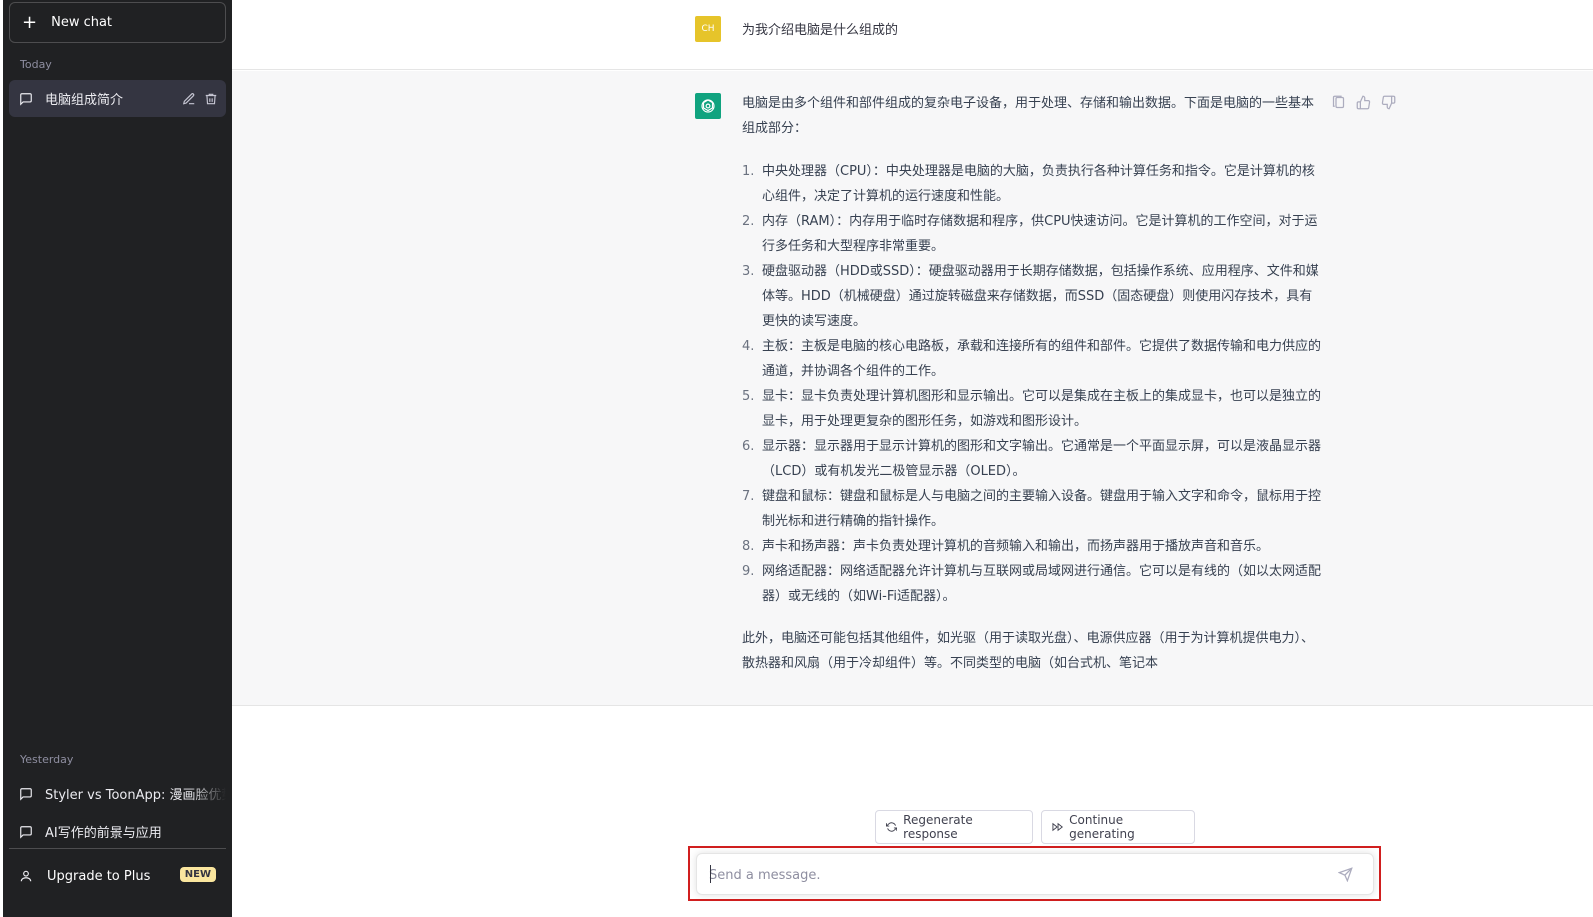 The height and width of the screenshot is (917, 1593). I want to click on regenerate-response-button: Regenerate response, so click(954, 827).